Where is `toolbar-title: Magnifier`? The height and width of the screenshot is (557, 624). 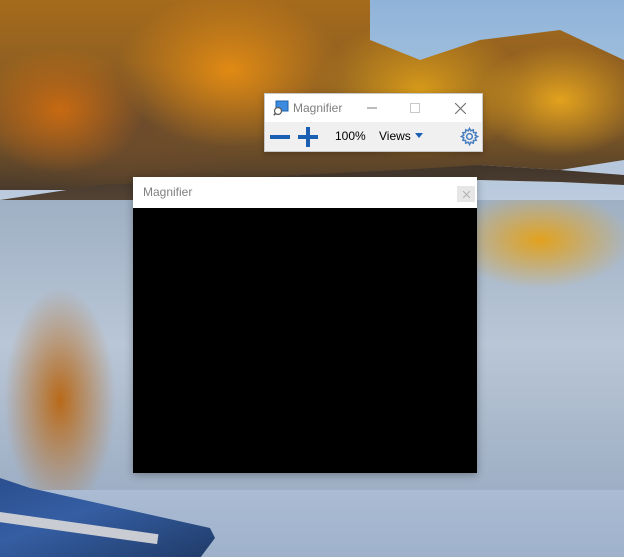
toolbar-title: Magnifier is located at coordinates (318, 108).